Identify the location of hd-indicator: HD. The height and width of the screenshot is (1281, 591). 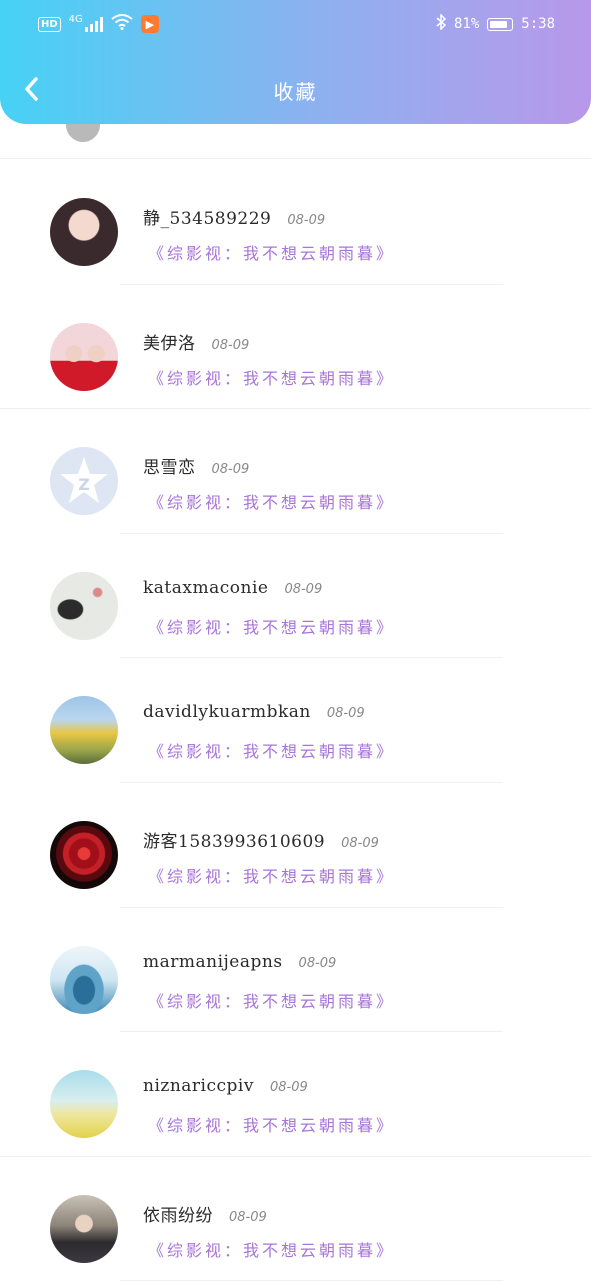
(49, 24).